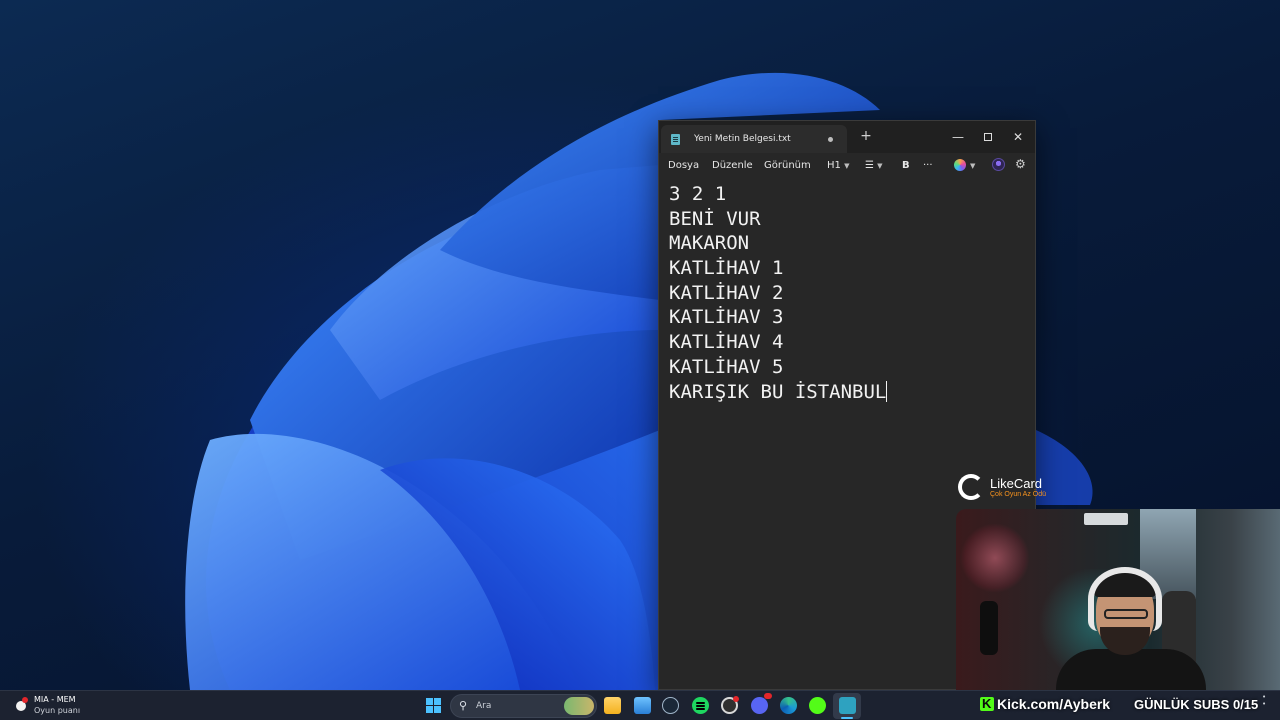 Image resolution: width=1280 pixels, height=720 pixels. Describe the element at coordinates (960, 165) in the screenshot. I see `copilot-icon` at that location.